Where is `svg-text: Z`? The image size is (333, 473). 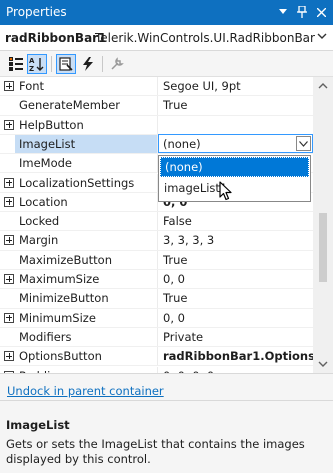 svg-text: Z is located at coordinates (31, 68).